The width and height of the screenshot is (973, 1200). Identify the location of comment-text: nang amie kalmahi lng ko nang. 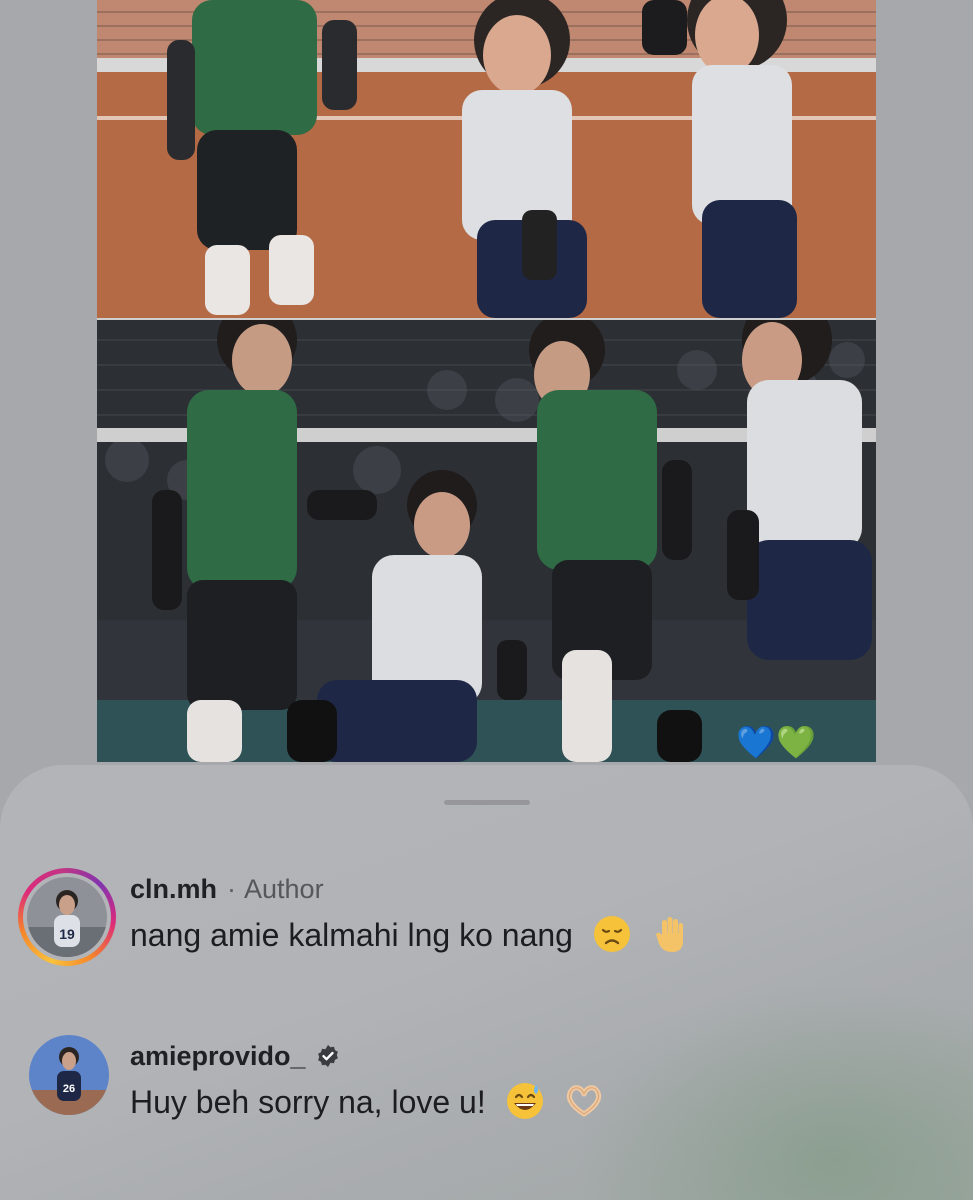
(351, 935).